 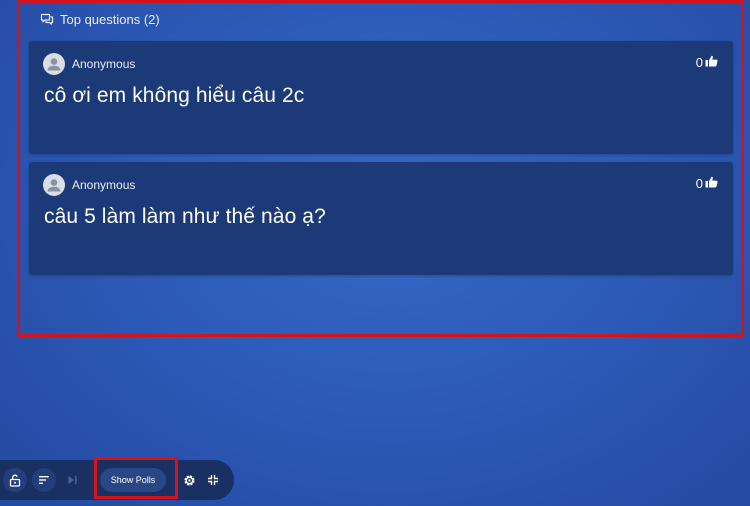 What do you see at coordinates (185, 216) in the screenshot?
I see `question-text: câu 5 làm làm như thế nào ạ?` at bounding box center [185, 216].